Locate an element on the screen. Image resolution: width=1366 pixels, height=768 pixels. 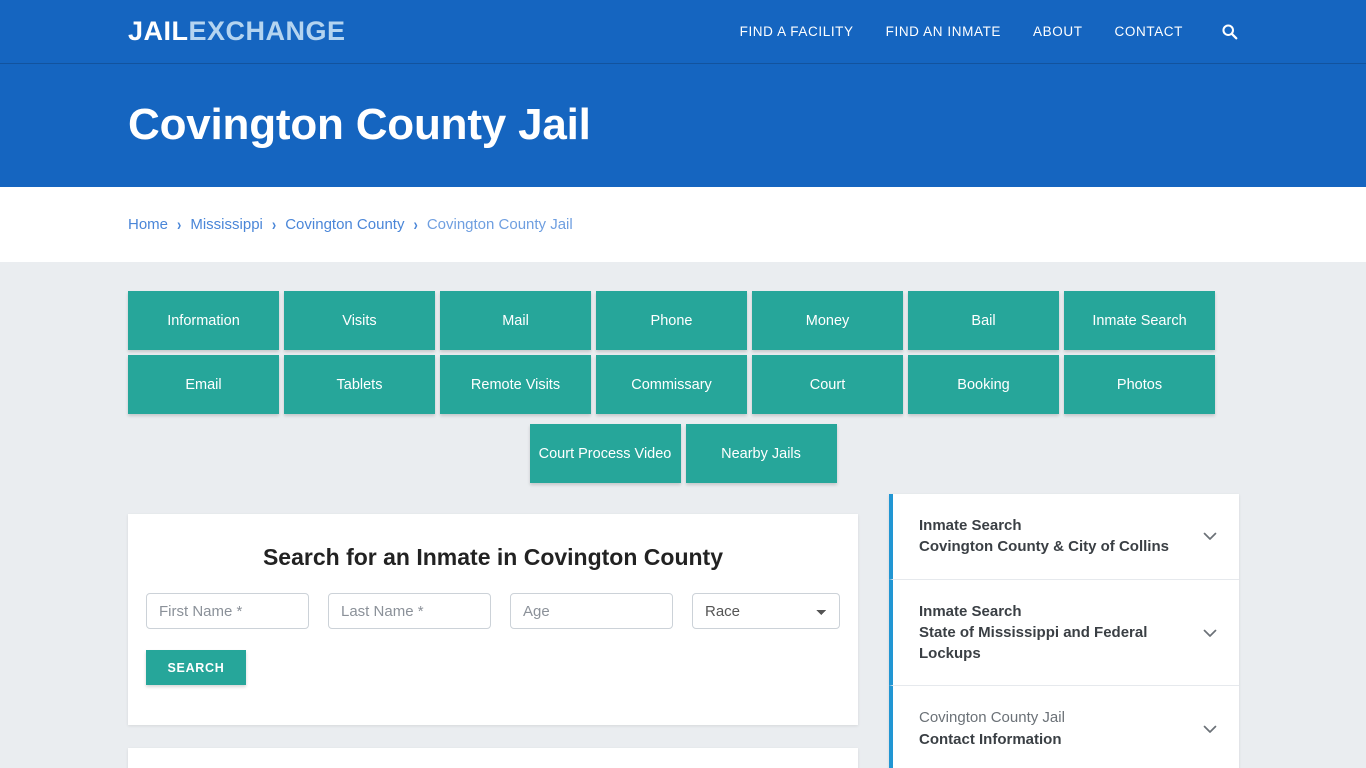
breadcrumb-item-mississippi: Mississippi is located at coordinates (226, 224).